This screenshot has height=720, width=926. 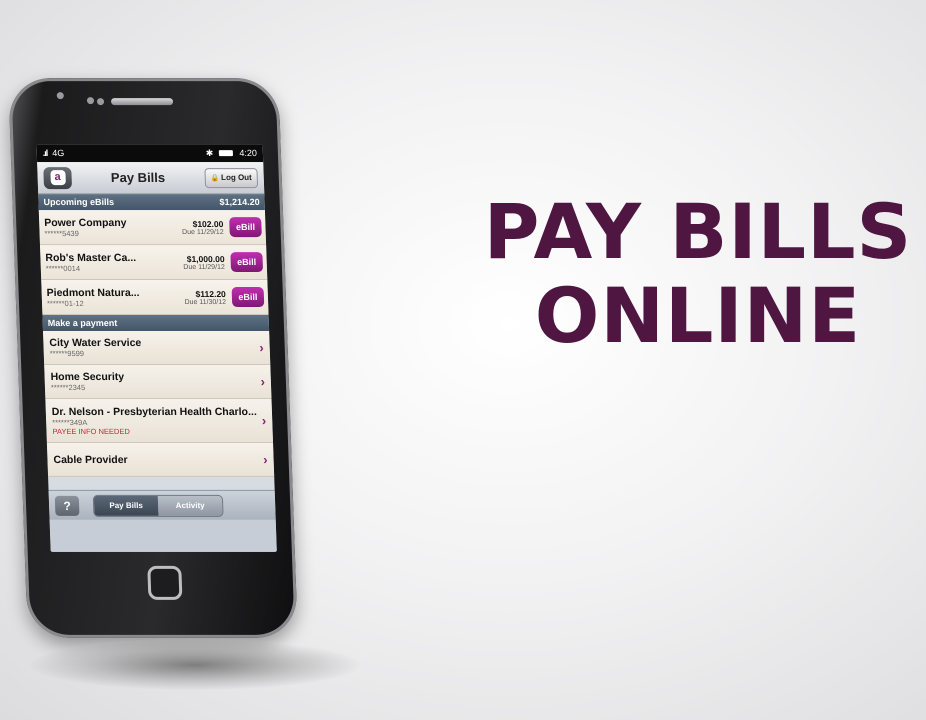 What do you see at coordinates (82, 323) in the screenshot?
I see `make-payment-title: Make a payment` at bounding box center [82, 323].